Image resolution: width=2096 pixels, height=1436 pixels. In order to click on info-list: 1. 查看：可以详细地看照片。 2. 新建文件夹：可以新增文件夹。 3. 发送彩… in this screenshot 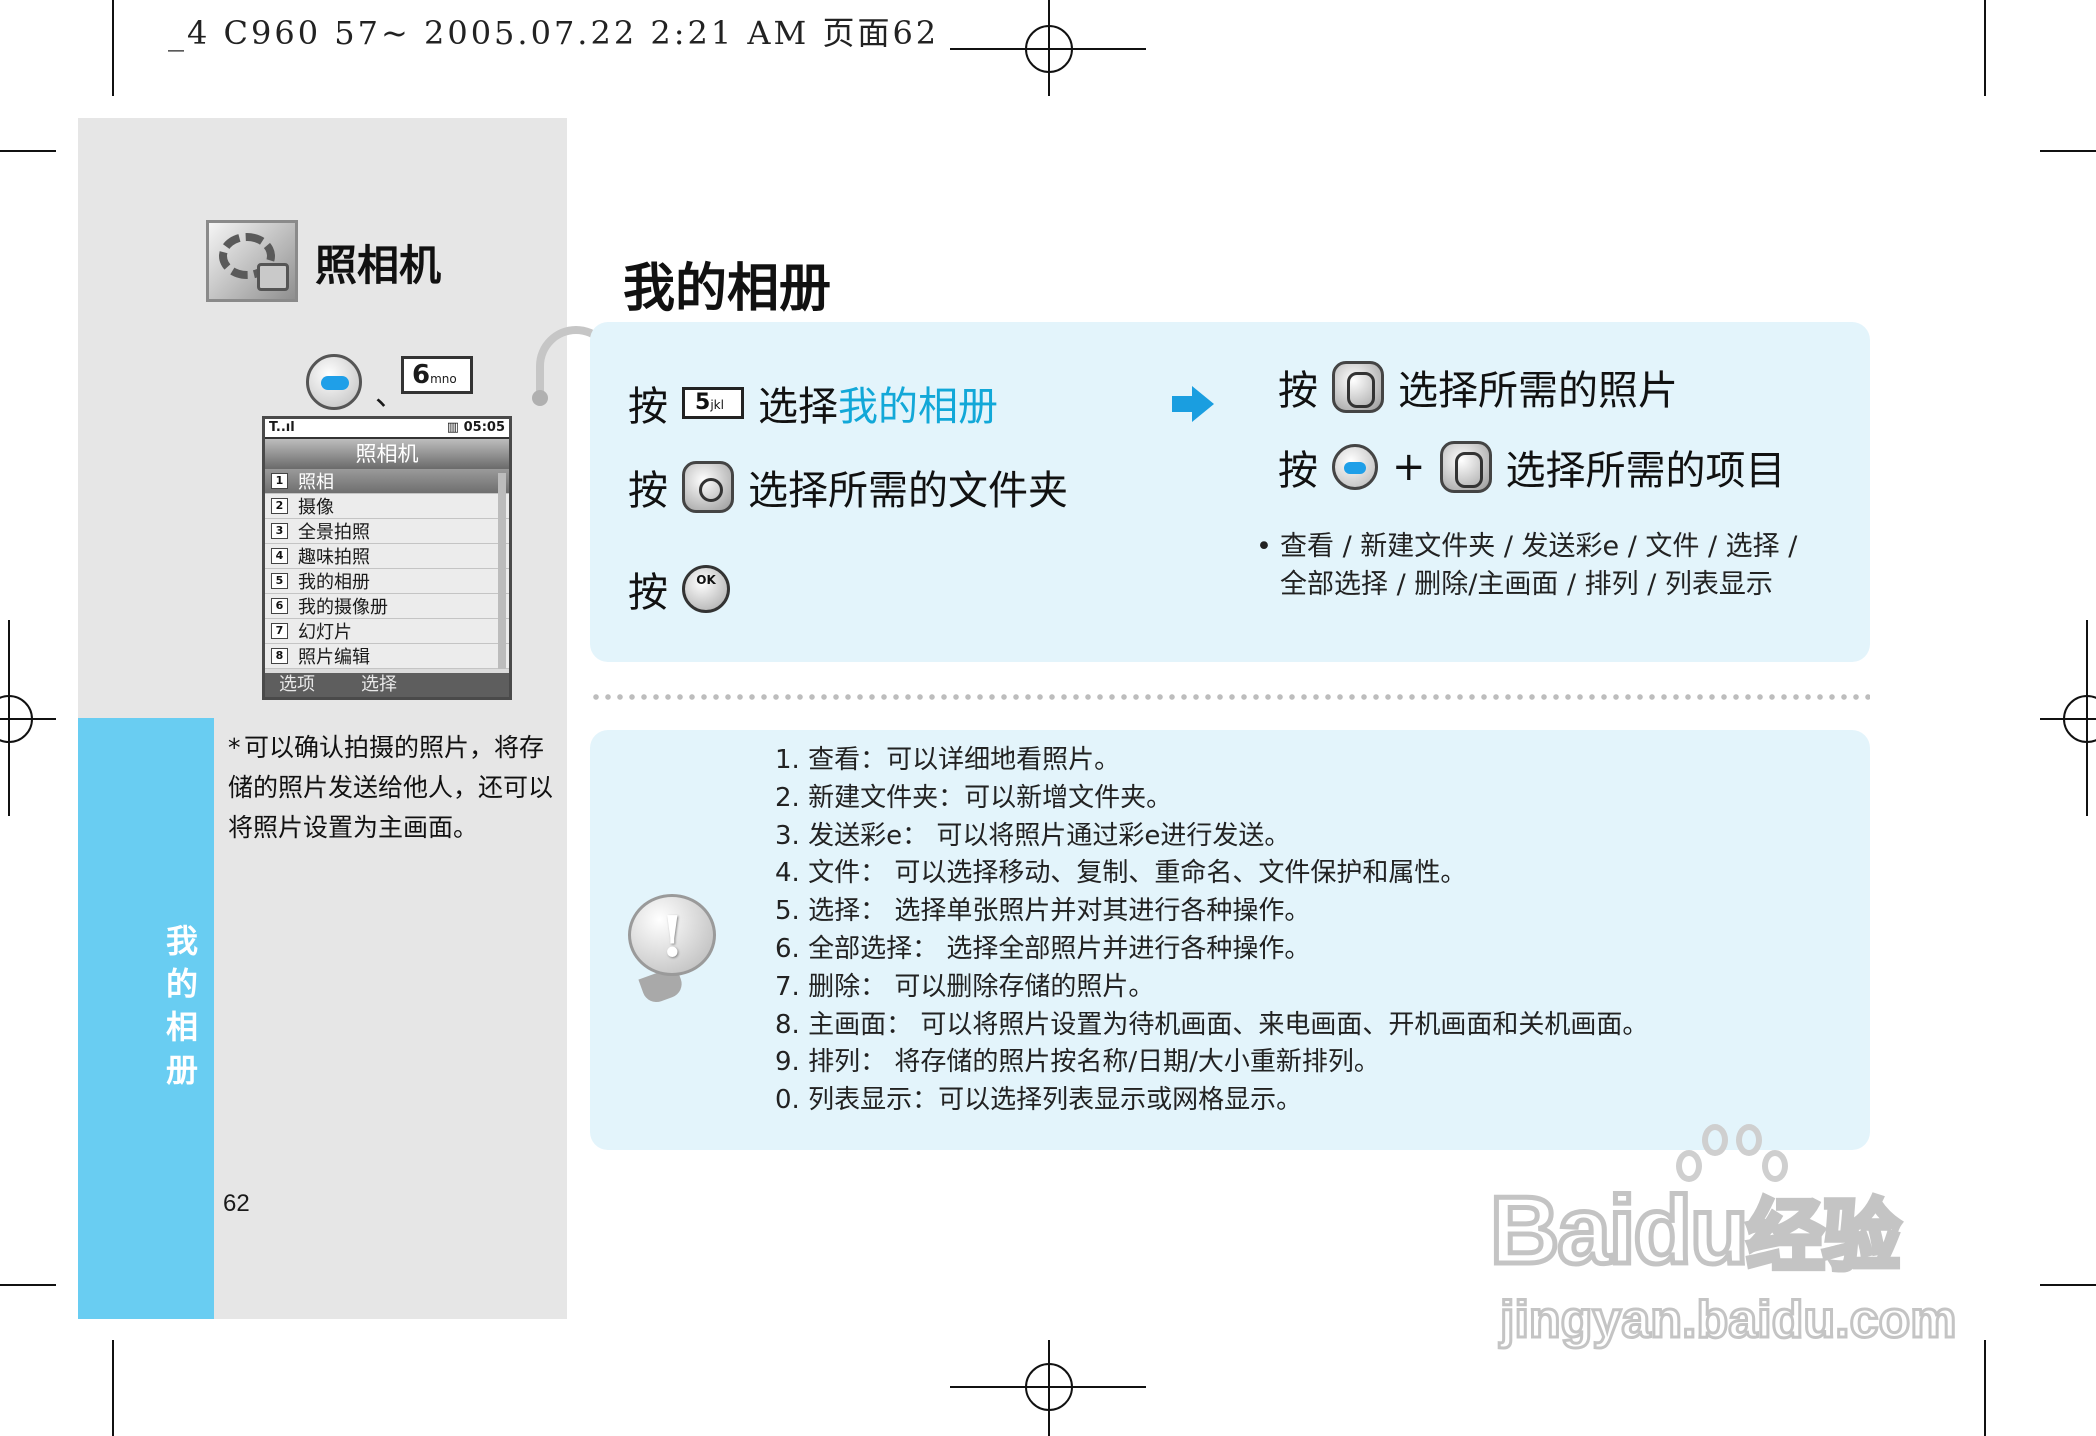, I will do `click(1211, 931)`.